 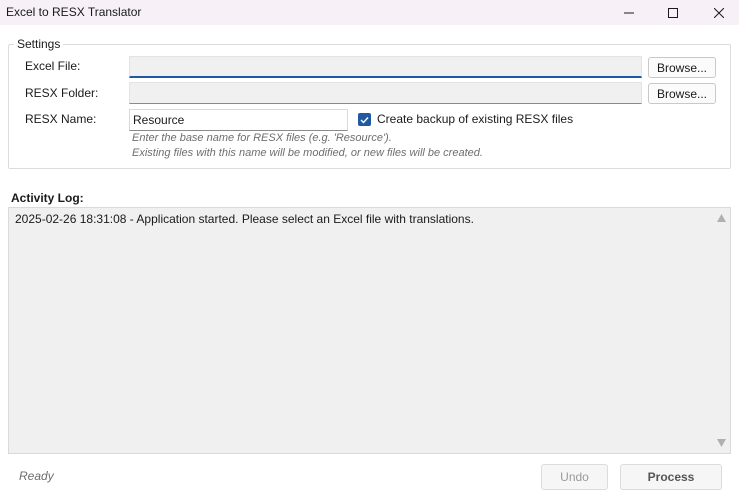 I want to click on resx-folder-field, so click(x=385, y=93).